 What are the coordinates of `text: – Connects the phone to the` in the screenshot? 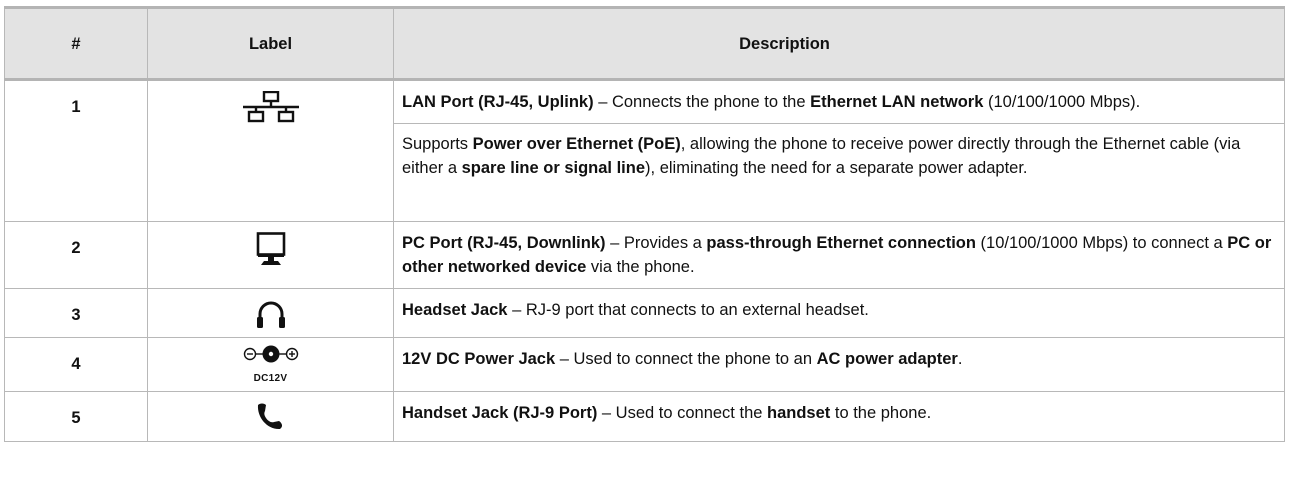 It's located at (702, 102).